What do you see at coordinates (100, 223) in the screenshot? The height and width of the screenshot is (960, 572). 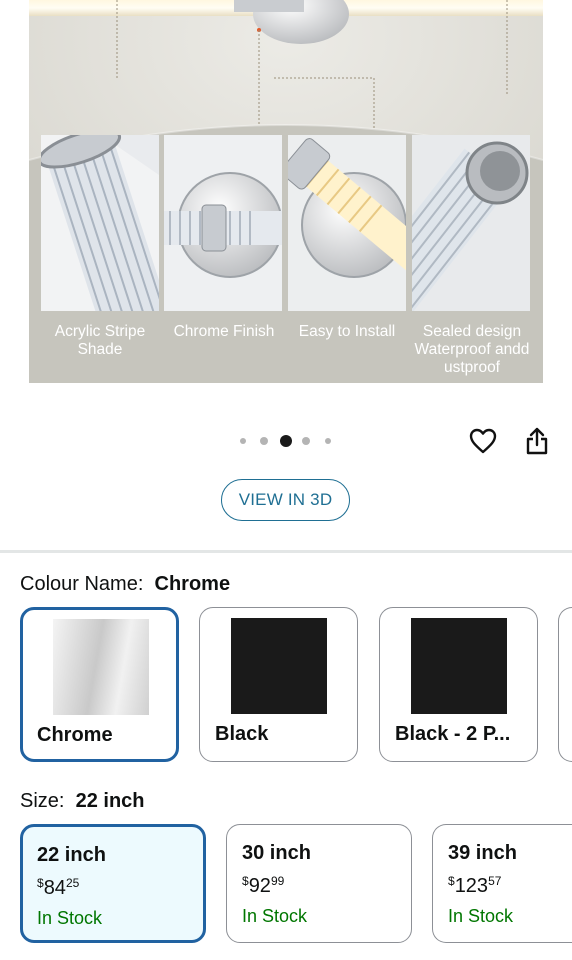 I see `feature-image-acrylic-shade` at bounding box center [100, 223].